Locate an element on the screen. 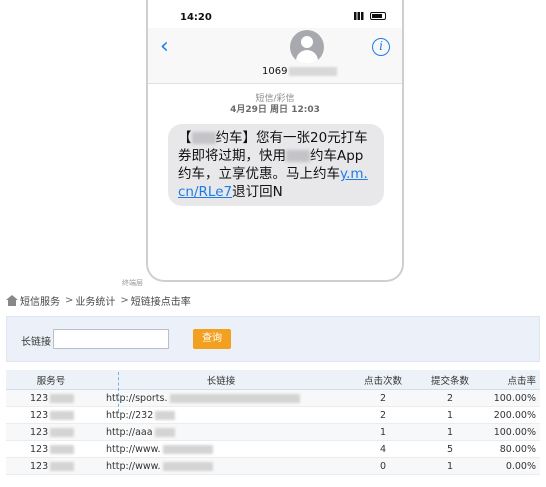 This screenshot has height=487, width=546. cell-submits: 5 is located at coordinates (450, 449).